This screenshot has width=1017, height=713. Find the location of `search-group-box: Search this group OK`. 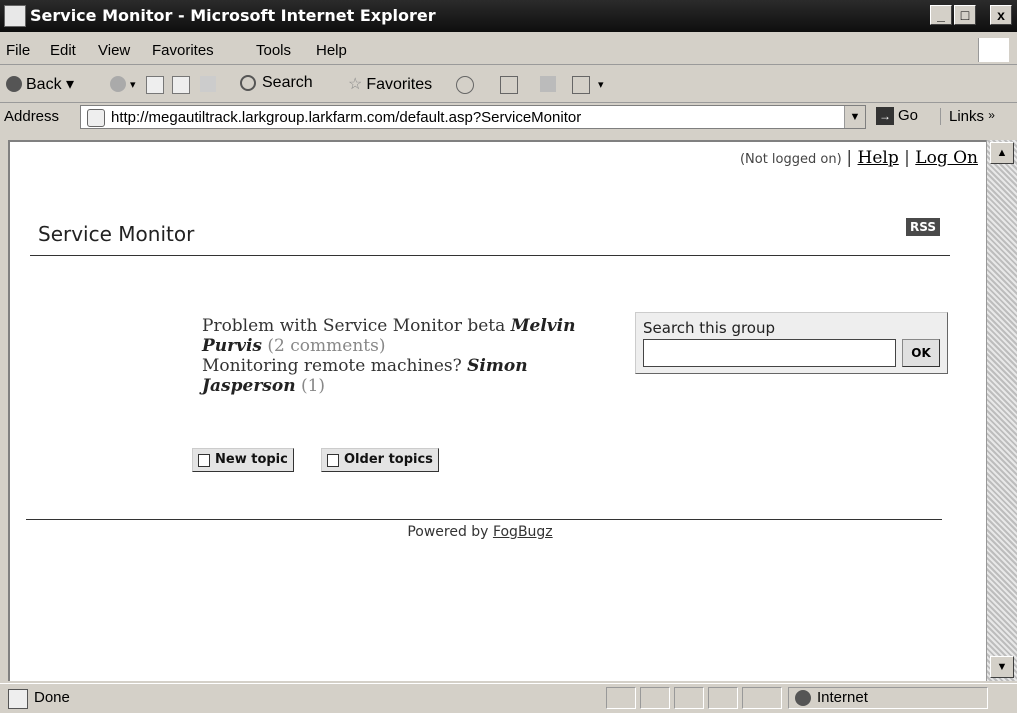

search-group-box: Search this group OK is located at coordinates (791, 343).